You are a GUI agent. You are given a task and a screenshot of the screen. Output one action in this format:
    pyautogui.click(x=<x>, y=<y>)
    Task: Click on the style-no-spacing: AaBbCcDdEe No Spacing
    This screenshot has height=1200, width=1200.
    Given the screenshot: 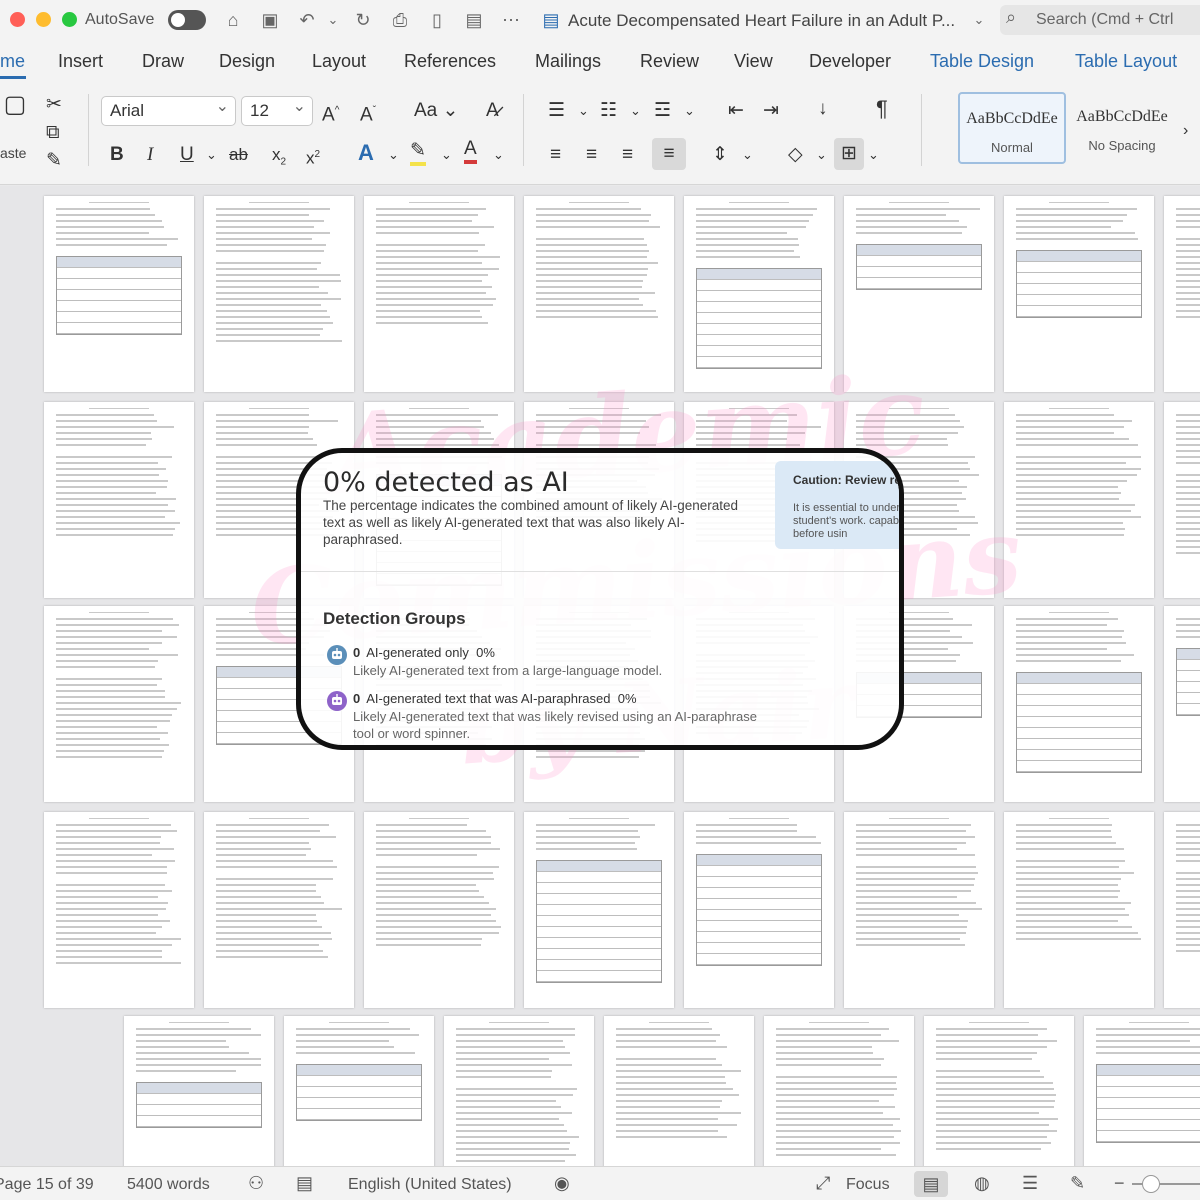 What is the action you would take?
    pyautogui.click(x=1122, y=128)
    